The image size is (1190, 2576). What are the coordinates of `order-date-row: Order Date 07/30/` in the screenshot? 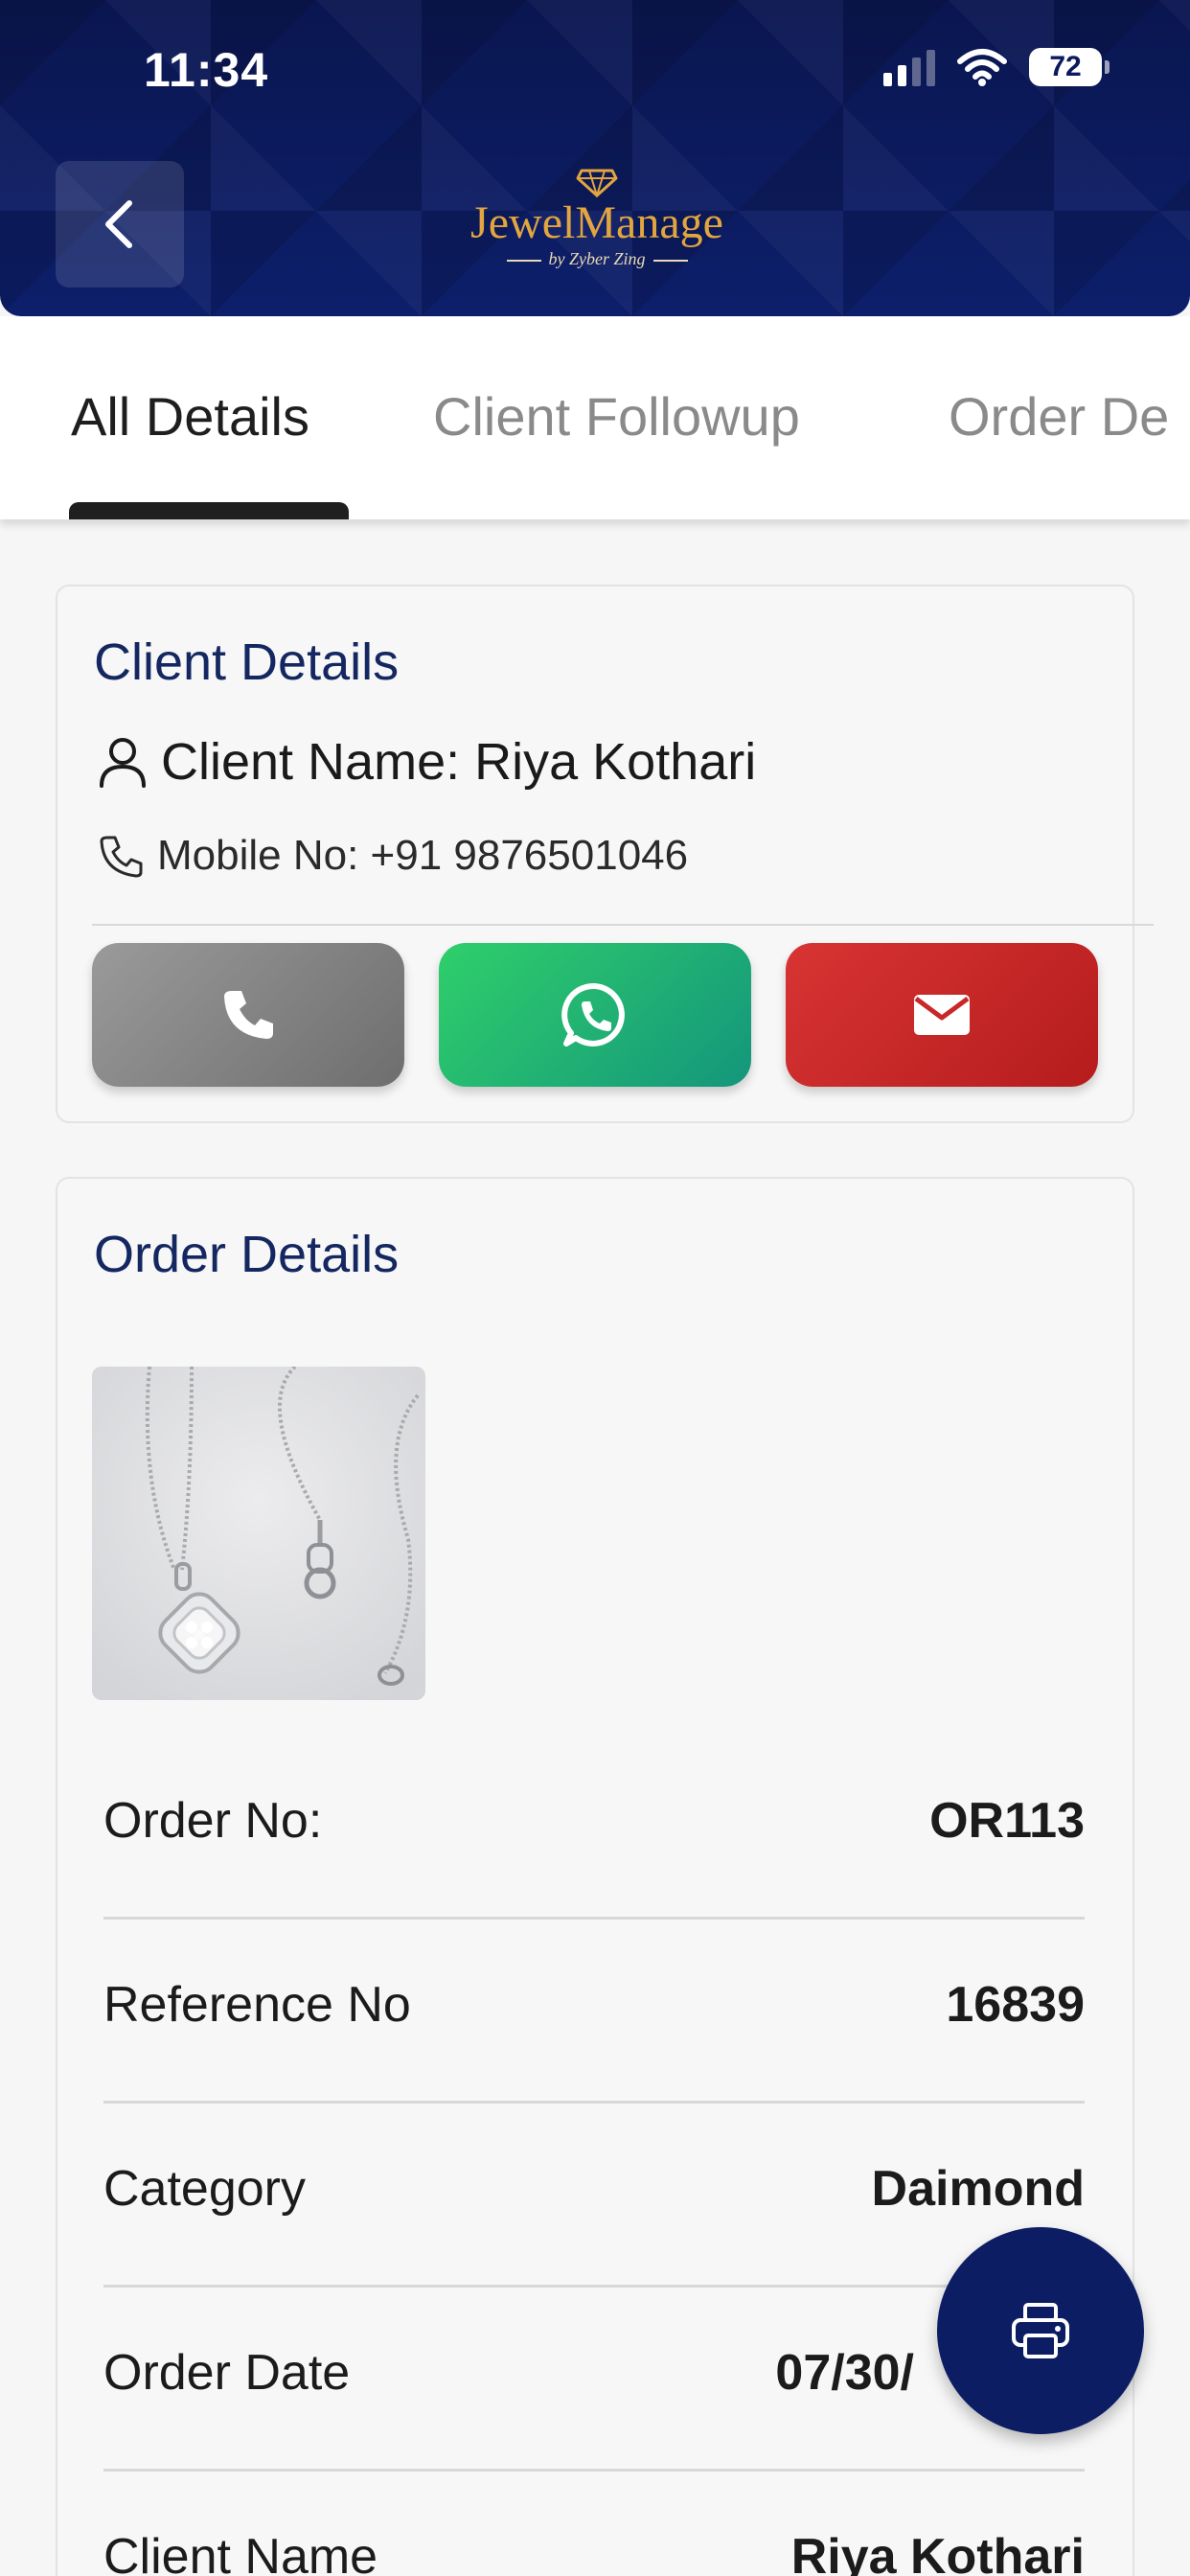 It's located at (594, 2373).